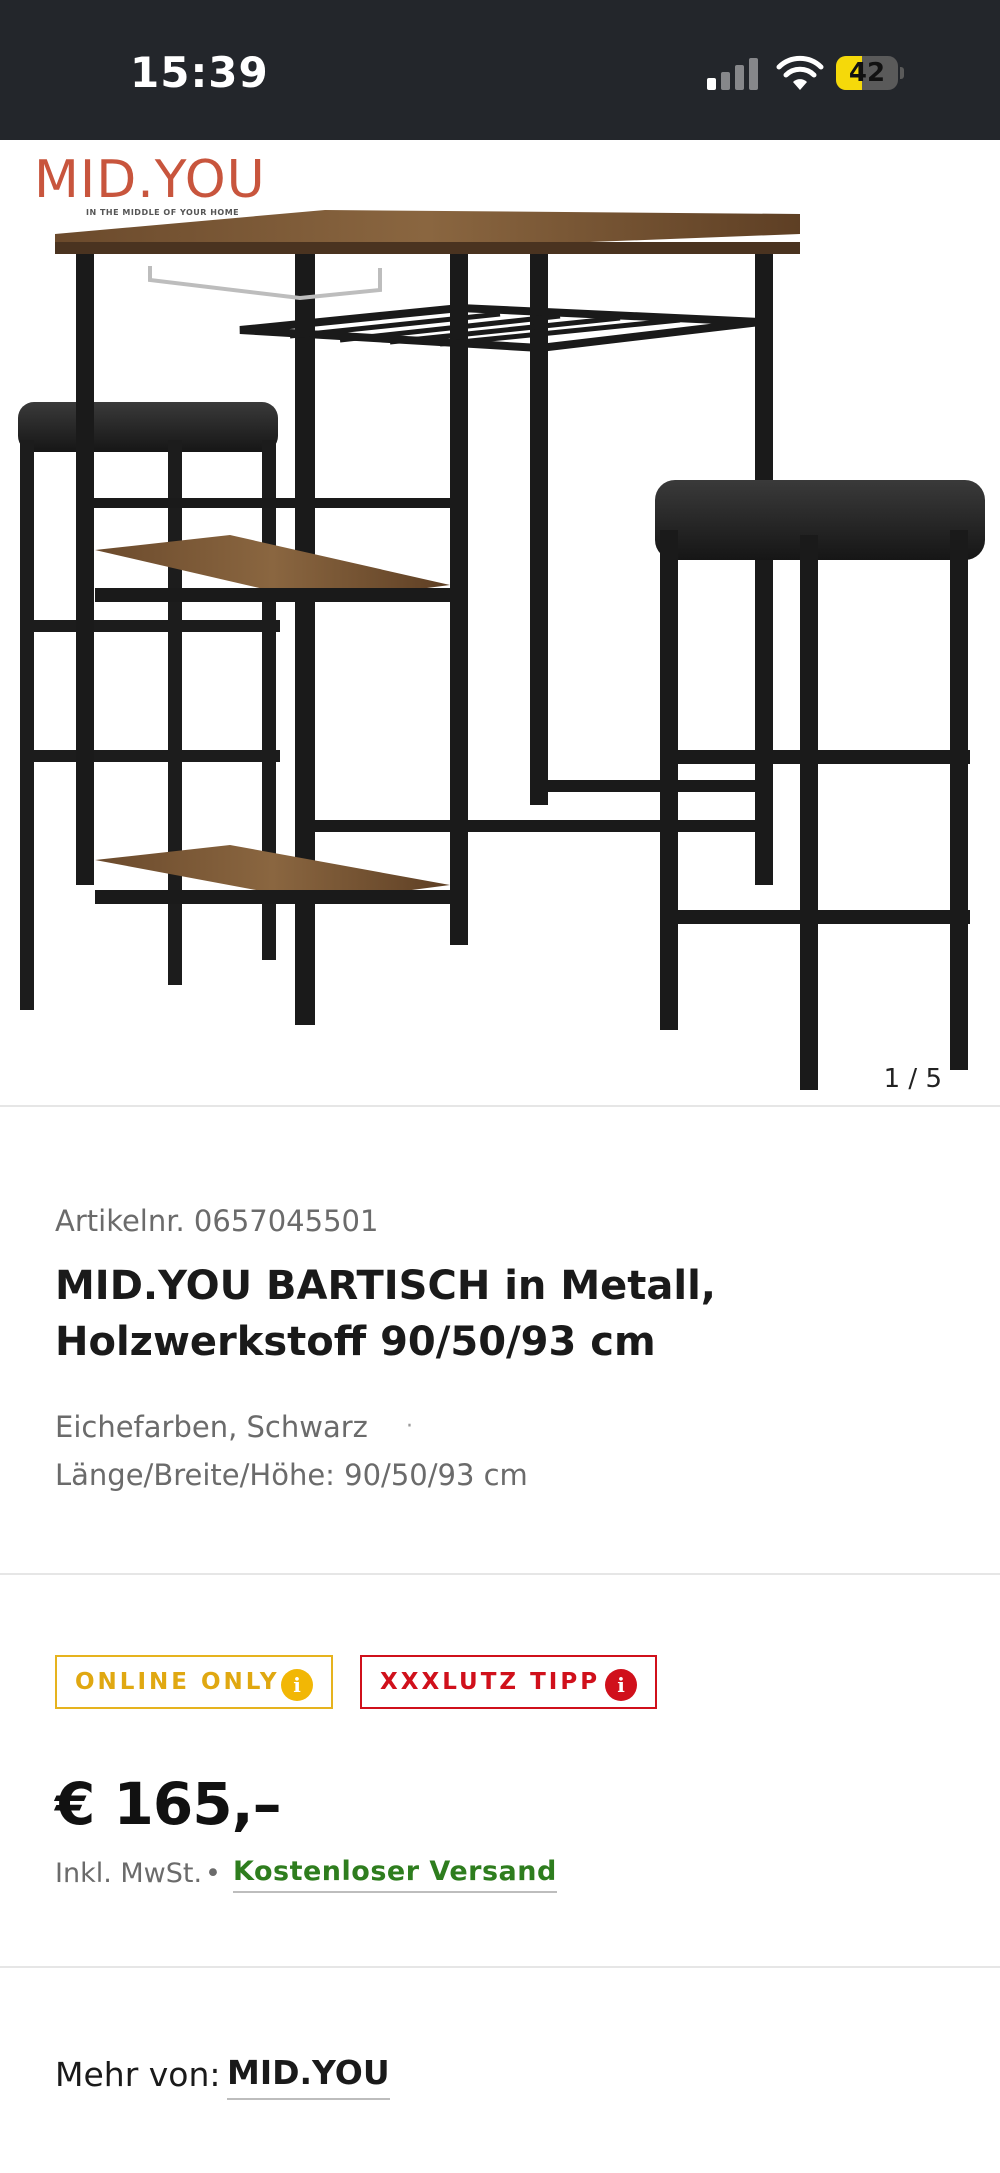 This screenshot has width=1000, height=2173. What do you see at coordinates (177, 1682) in the screenshot?
I see `online-only-label: ONLINE ONLY` at bounding box center [177, 1682].